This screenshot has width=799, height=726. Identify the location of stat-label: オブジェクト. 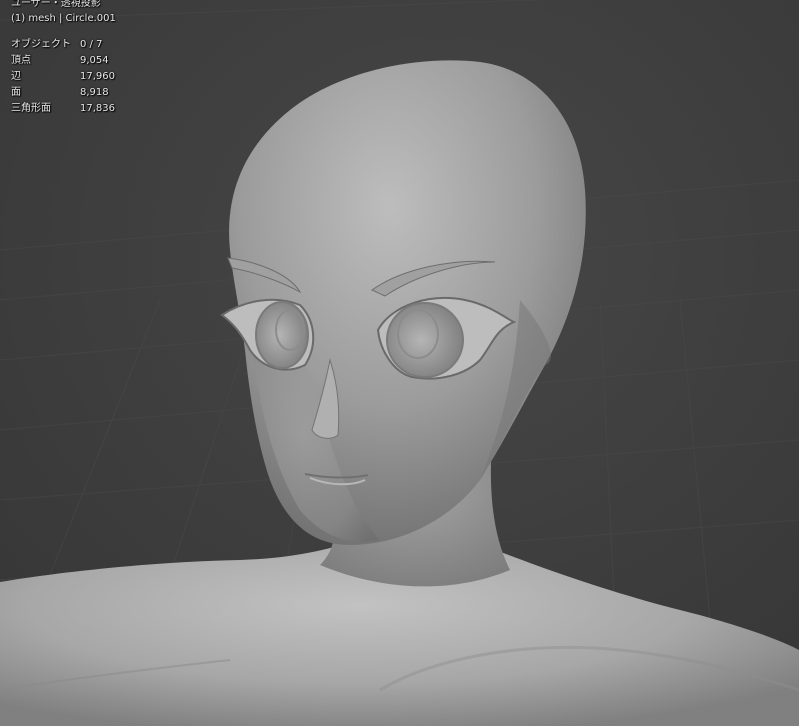
(41, 44).